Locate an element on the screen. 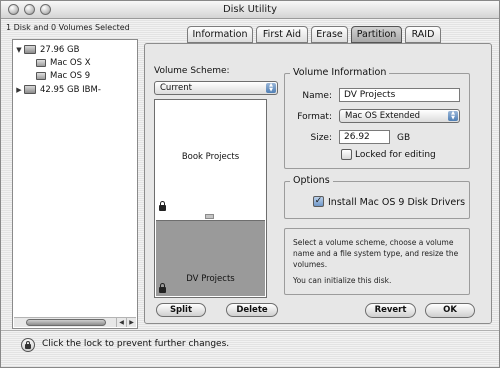  volume-scheme-label: Volume Scheme: is located at coordinates (192, 71).